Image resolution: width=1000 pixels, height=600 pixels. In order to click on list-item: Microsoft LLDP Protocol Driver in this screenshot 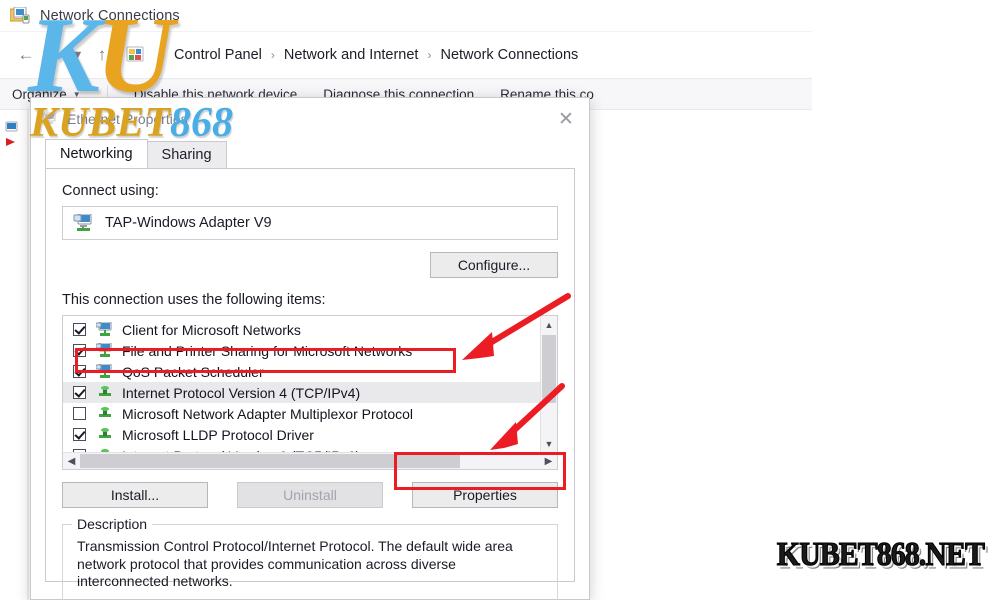, I will do `click(310, 434)`.